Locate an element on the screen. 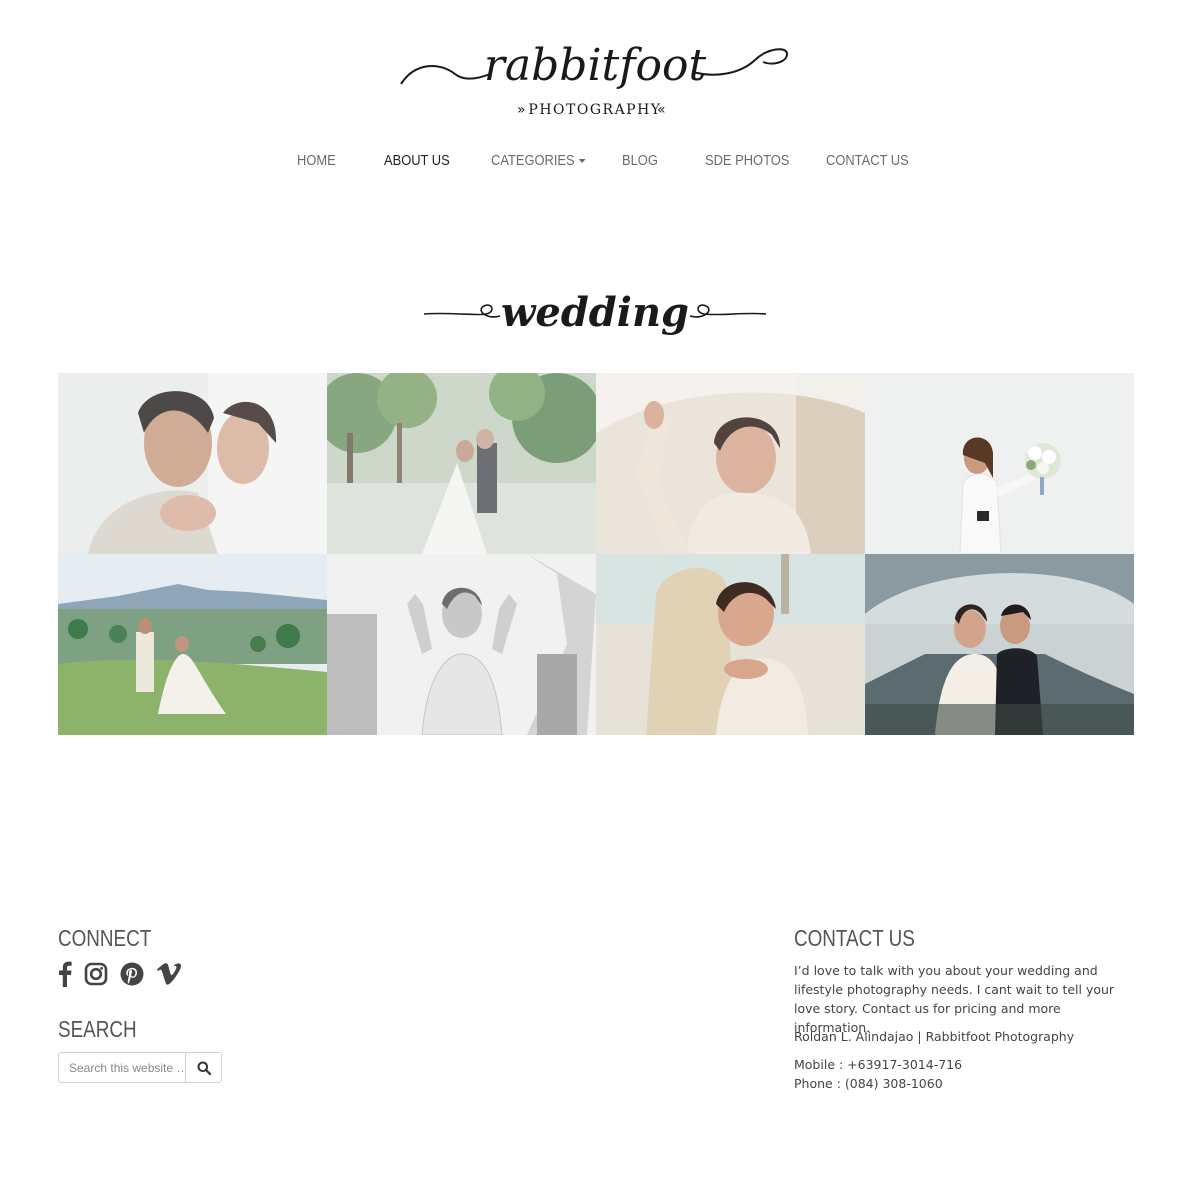  section-title-text: wedding is located at coordinates (595, 312).